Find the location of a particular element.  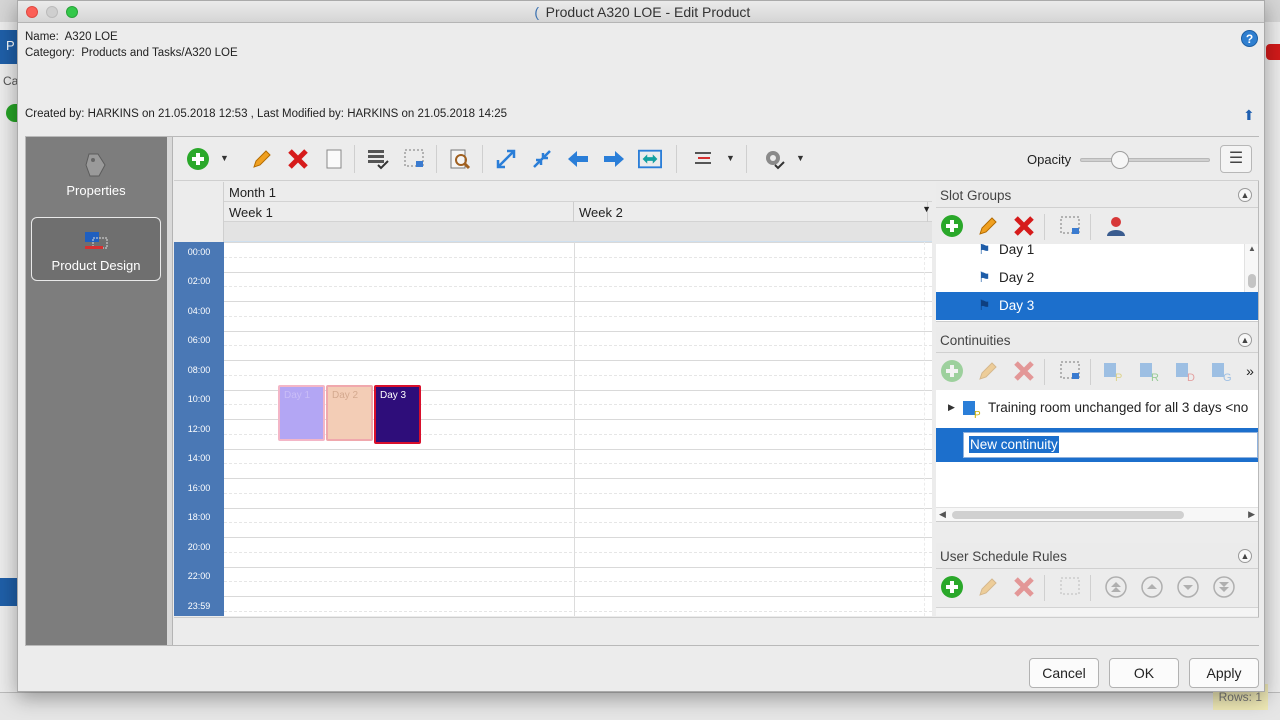

collapse-icon is located at coordinates (542, 159).